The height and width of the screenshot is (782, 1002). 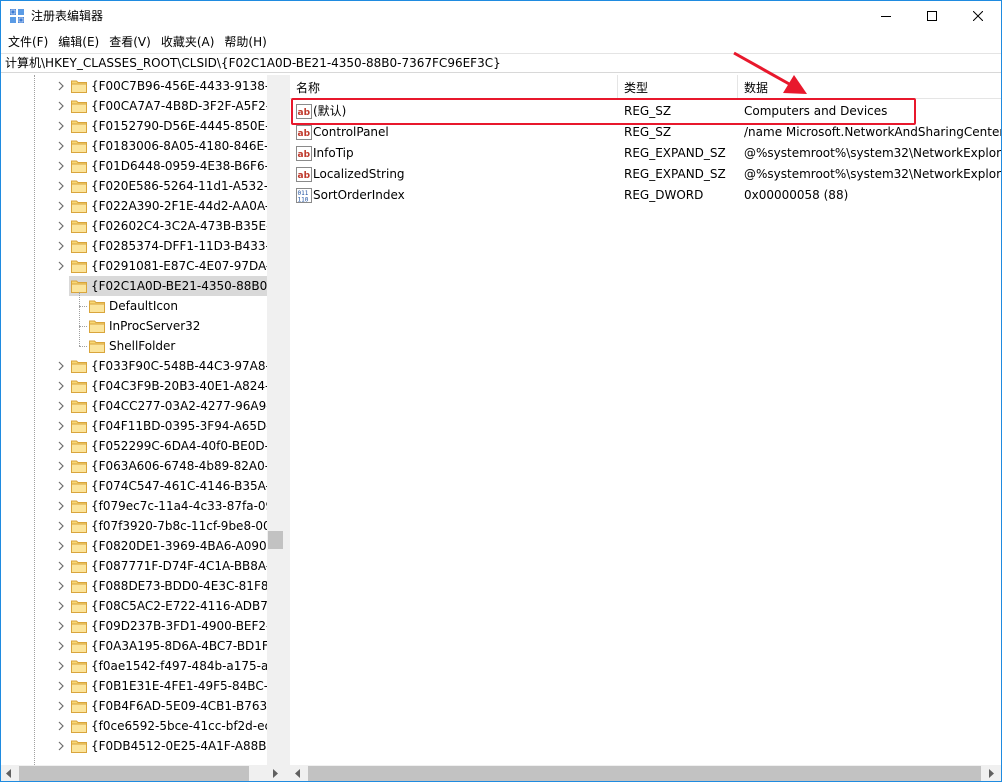 What do you see at coordinates (134, 466) in the screenshot?
I see `tree-key: {F063A606-6748-4b89-82A0-3I` at bounding box center [134, 466].